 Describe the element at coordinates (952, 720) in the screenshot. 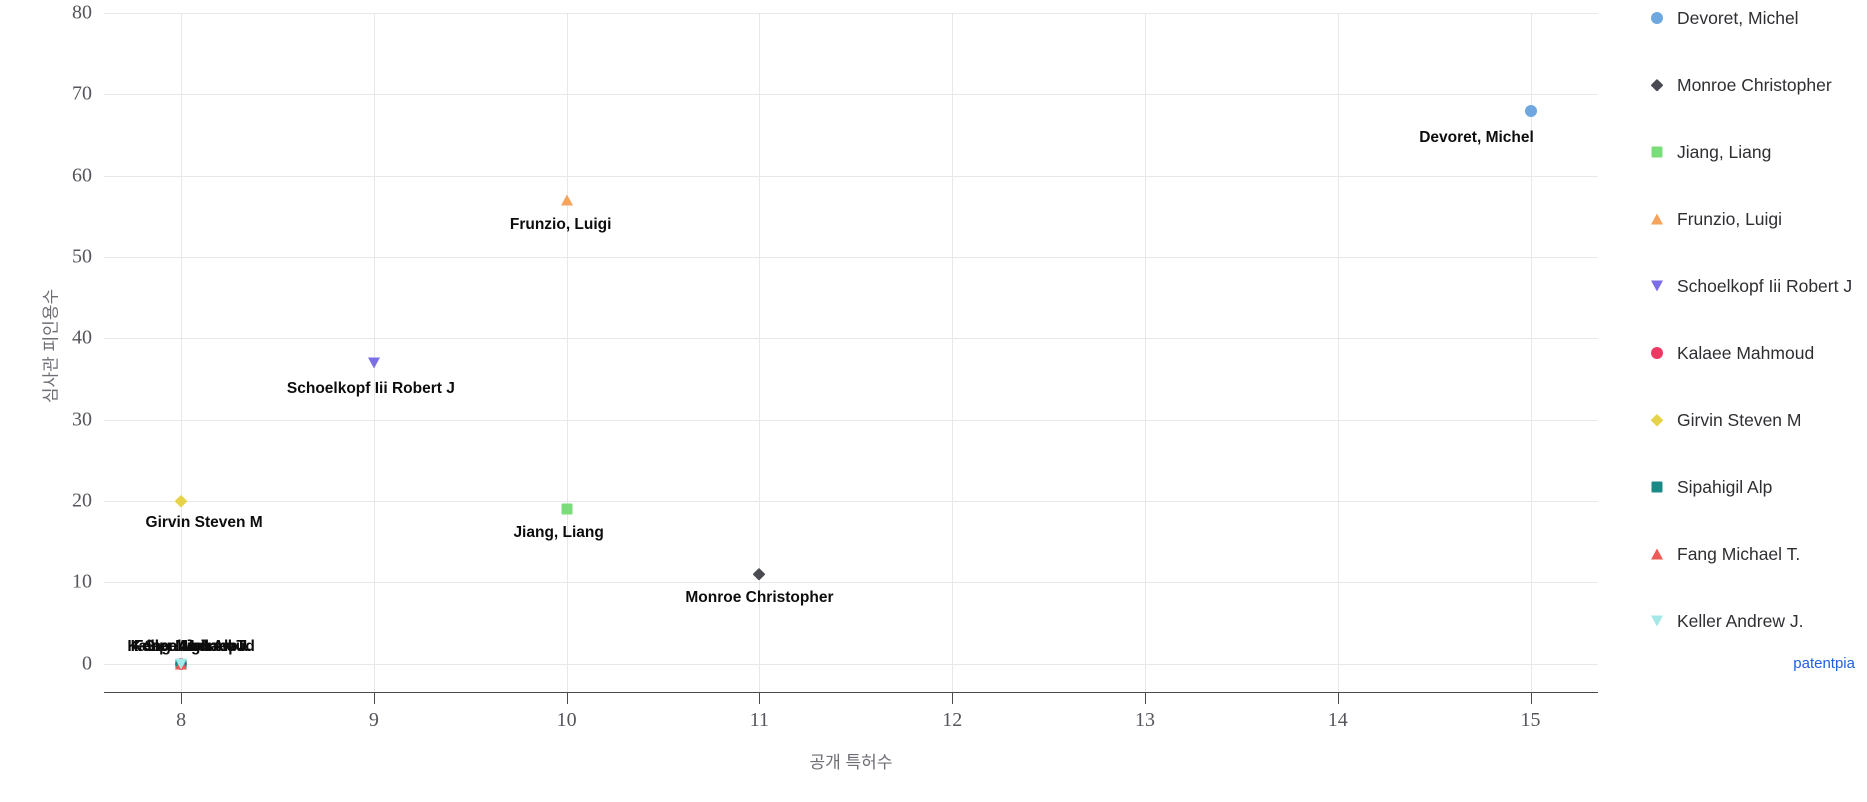

I see `x-axis-tick-label: 12` at that location.